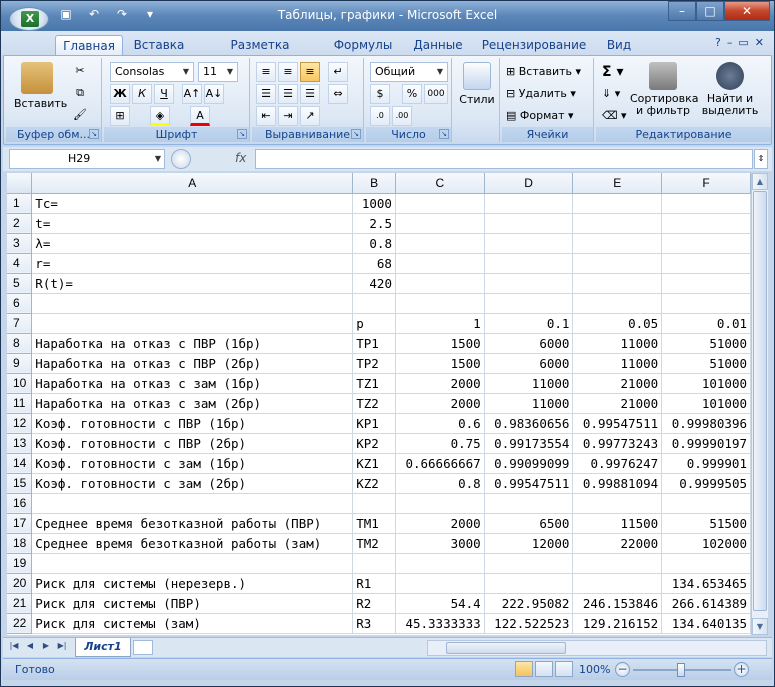 This screenshot has width=775, height=687. I want to click on cell-c1, so click(440, 203).